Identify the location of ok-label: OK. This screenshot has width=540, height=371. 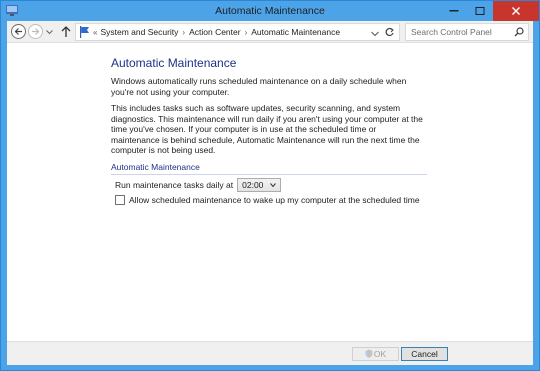
(380, 354).